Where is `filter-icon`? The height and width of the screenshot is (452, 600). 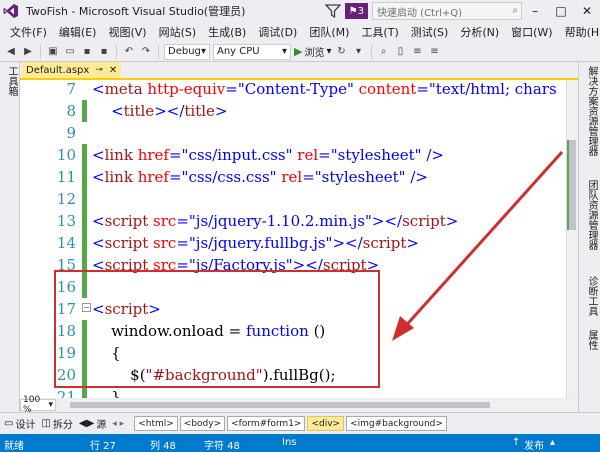 filter-icon is located at coordinates (332, 11).